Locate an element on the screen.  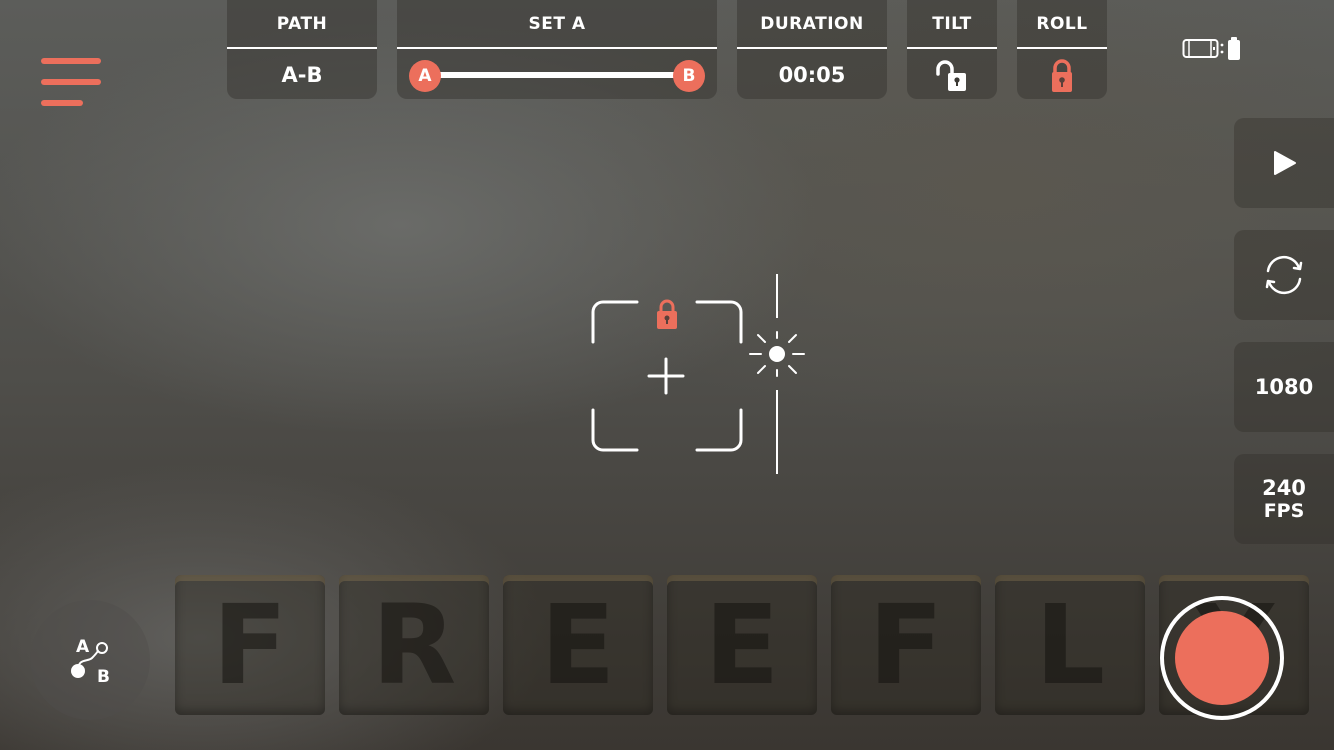
path-end-label: B is located at coordinates (103, 677).